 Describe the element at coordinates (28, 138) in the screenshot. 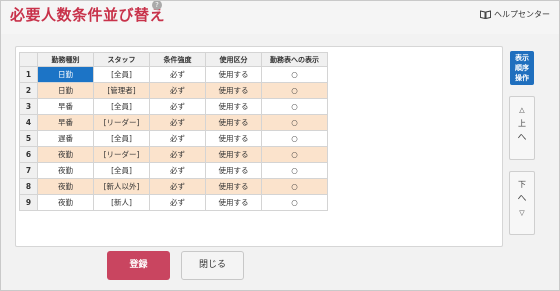

I see `row-number: 5` at that location.